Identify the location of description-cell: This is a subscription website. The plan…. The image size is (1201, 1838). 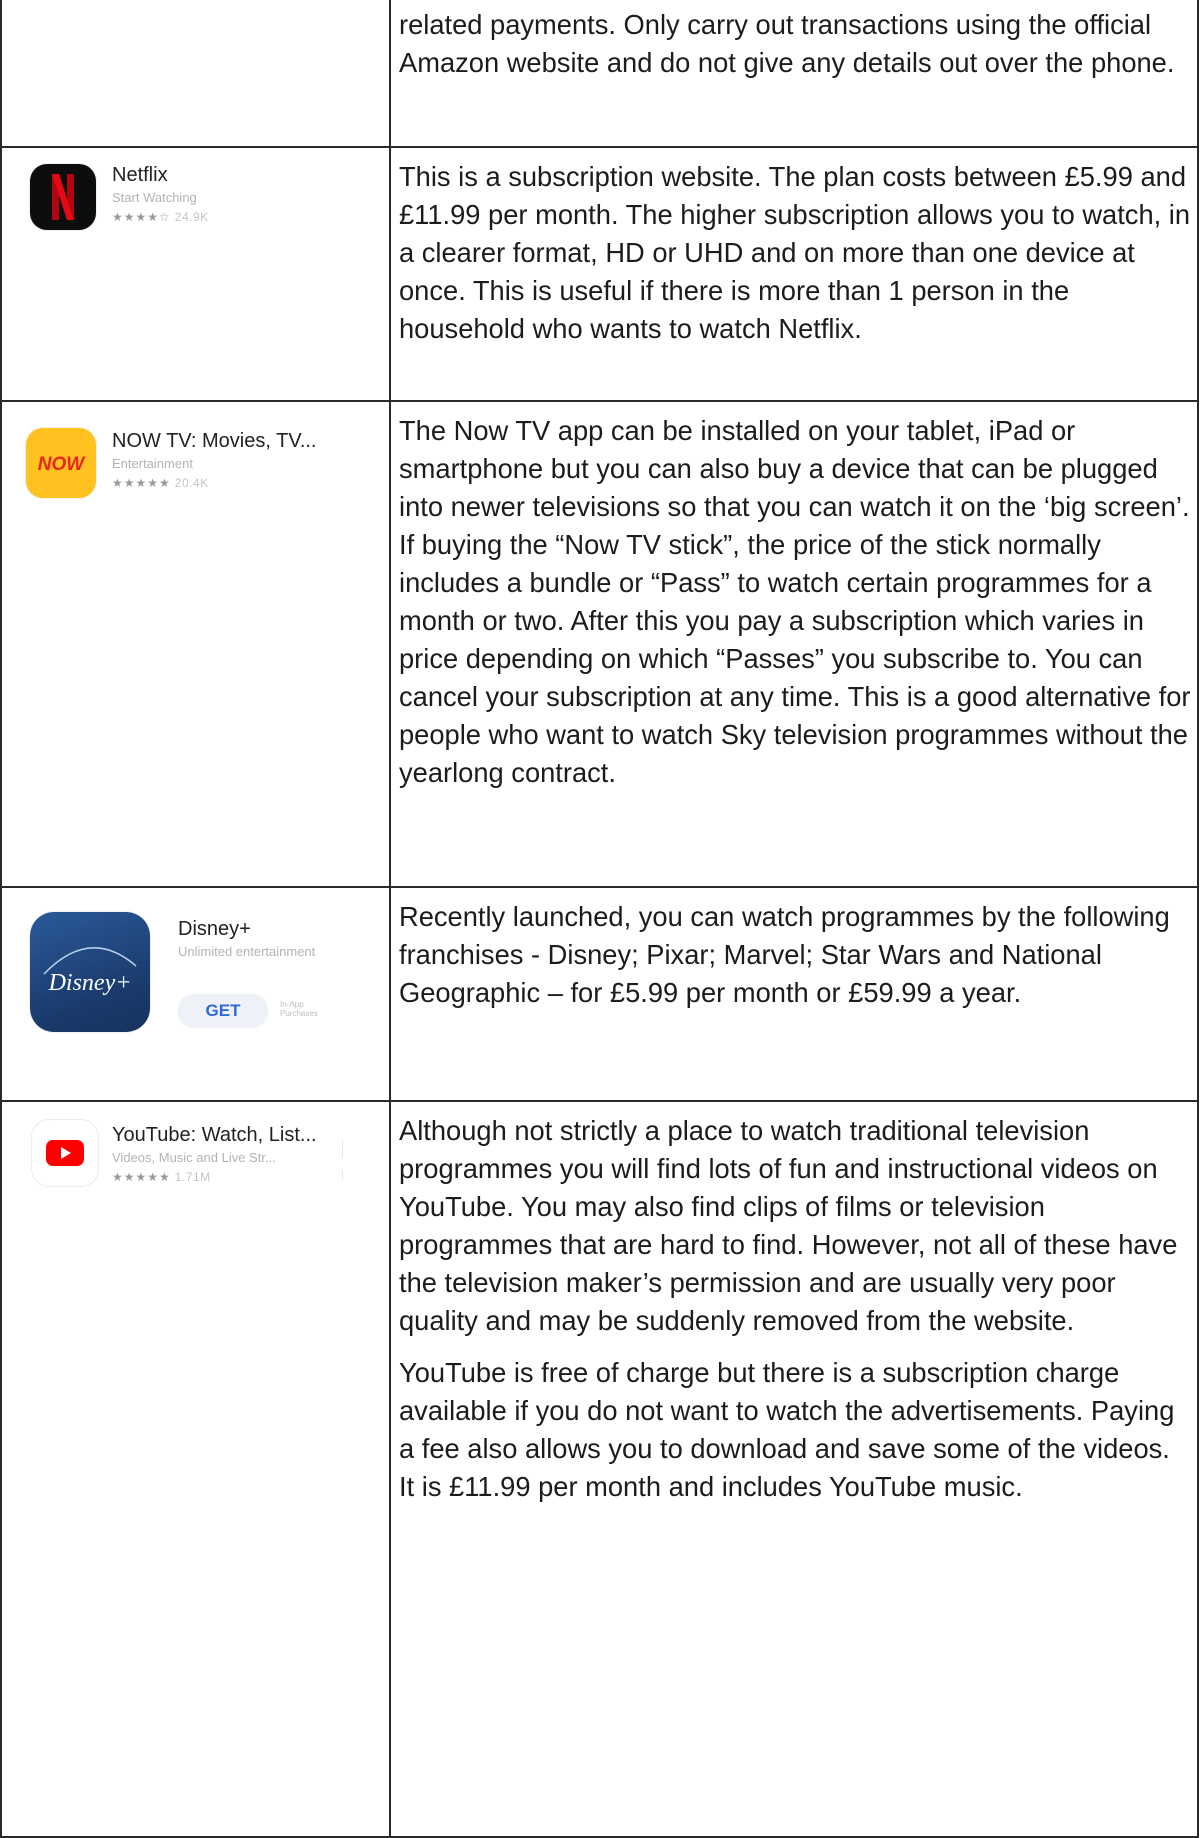
(794, 274).